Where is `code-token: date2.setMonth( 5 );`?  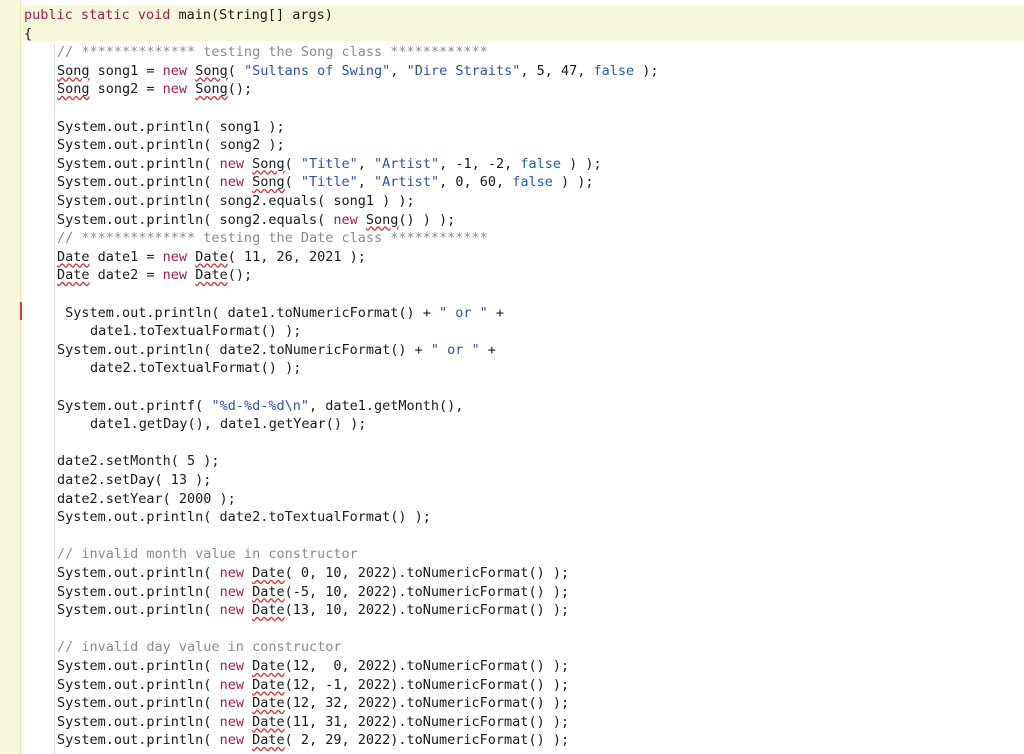
code-token: date2.setMonth( 5 ); is located at coordinates (138, 461).